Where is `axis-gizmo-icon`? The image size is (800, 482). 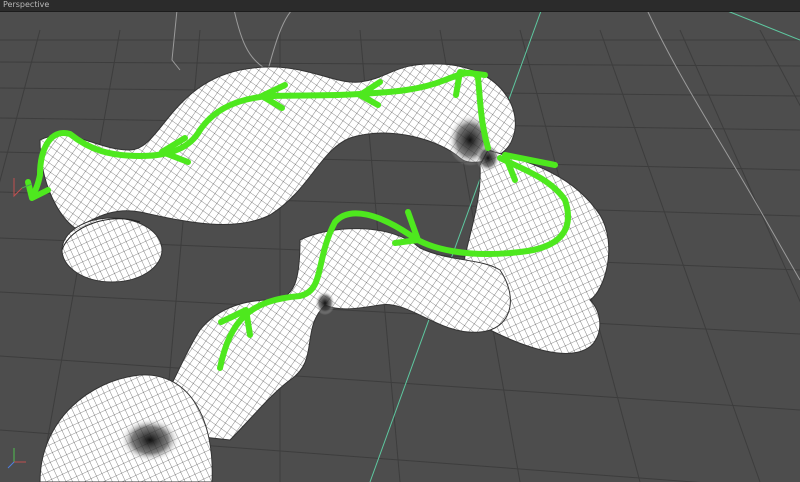 axis-gizmo-icon is located at coordinates (16, 458).